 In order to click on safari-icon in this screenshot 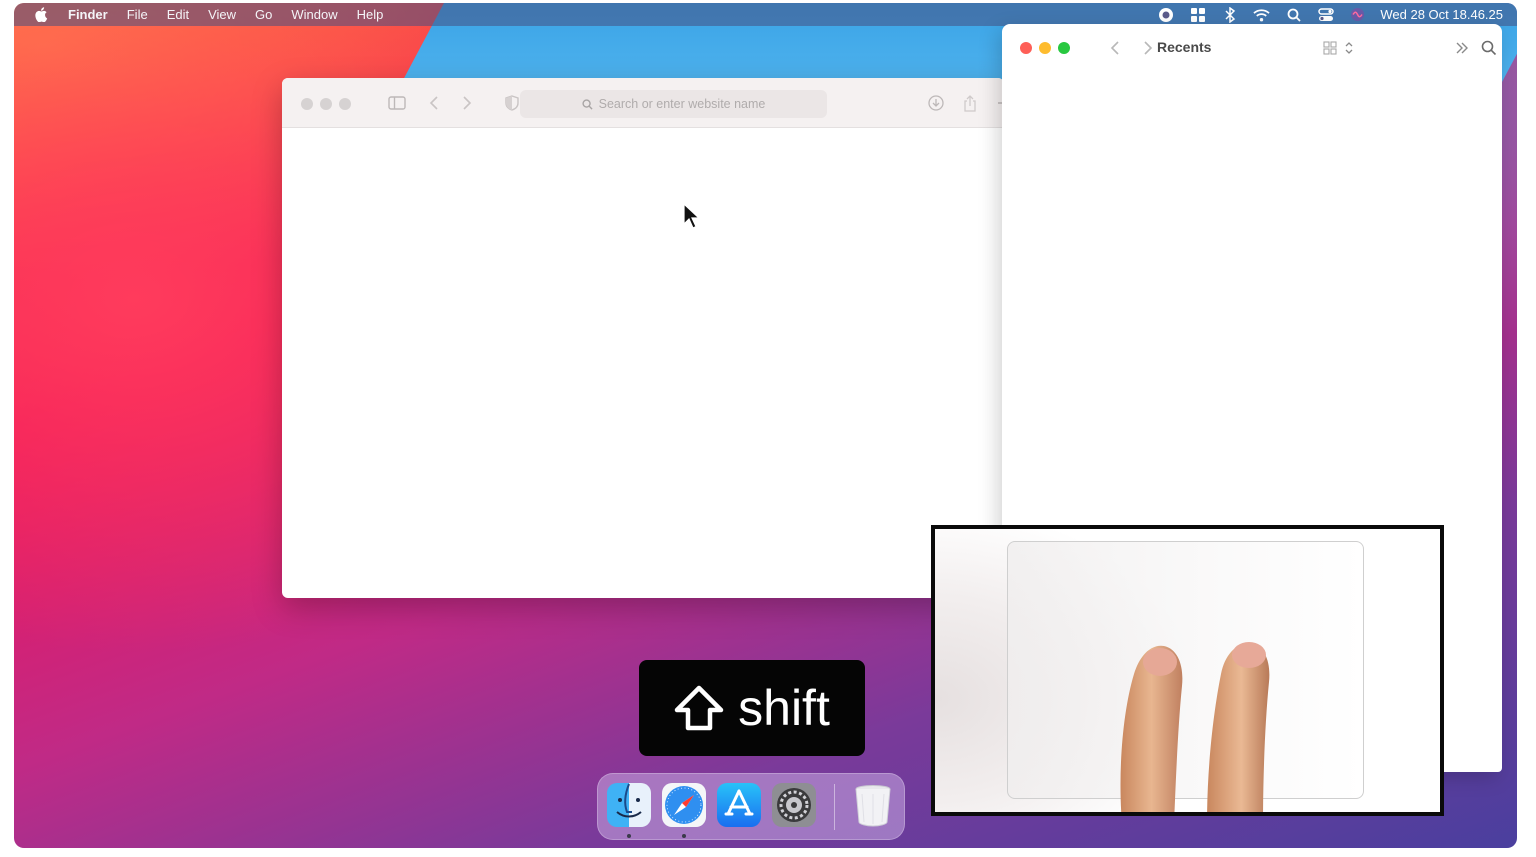, I will do `click(684, 805)`.